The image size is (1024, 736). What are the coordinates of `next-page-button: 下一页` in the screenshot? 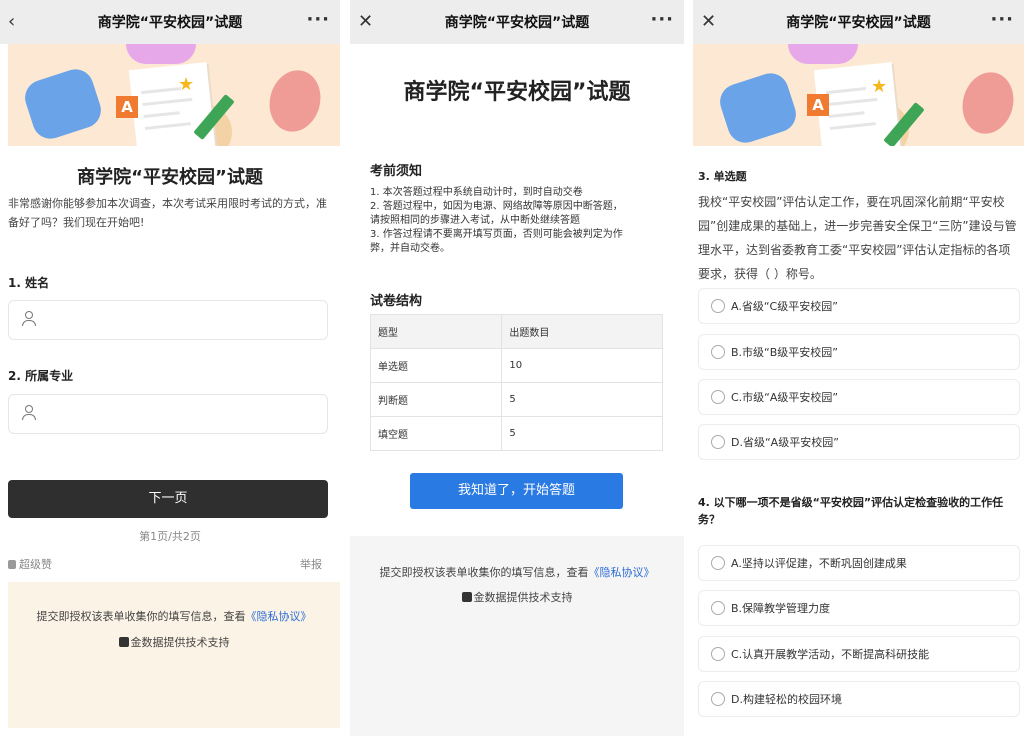 It's located at (168, 499).